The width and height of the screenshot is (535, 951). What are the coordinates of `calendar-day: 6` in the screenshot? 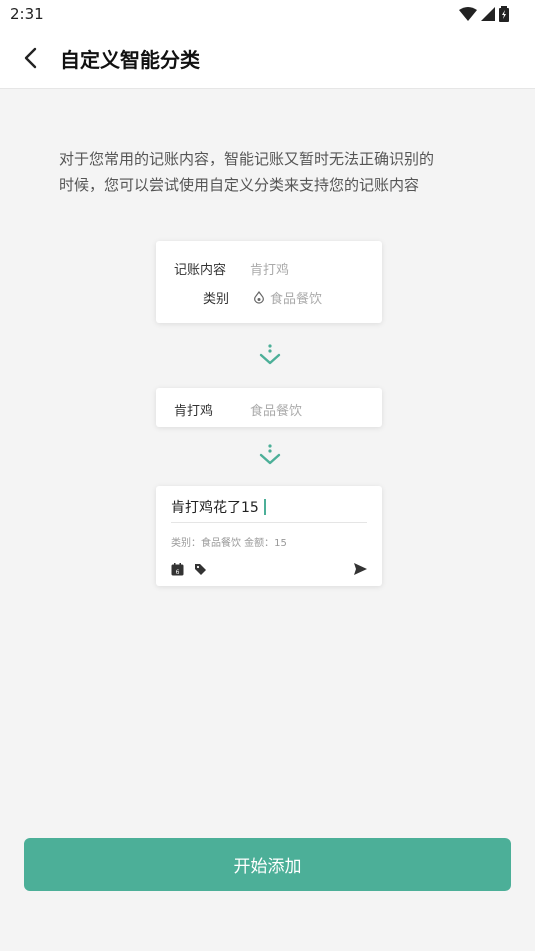 It's located at (178, 572).